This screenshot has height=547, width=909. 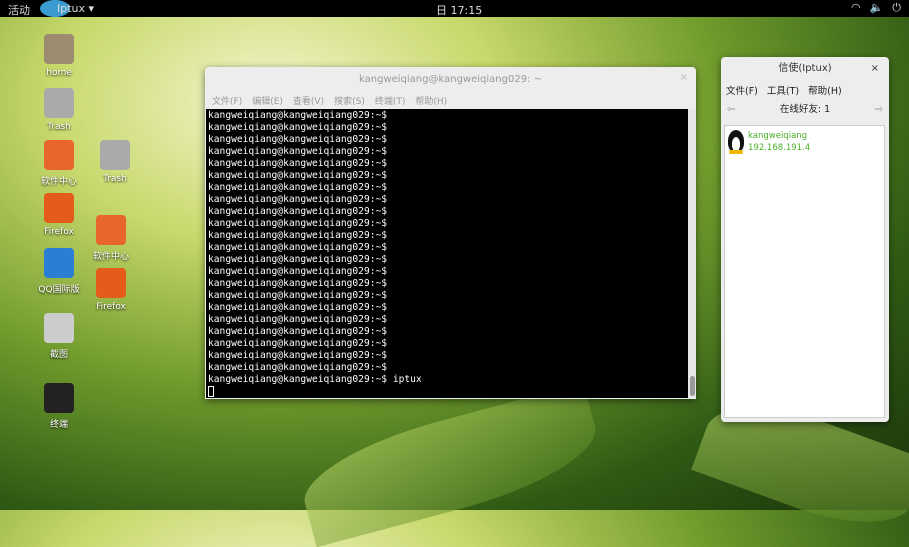 What do you see at coordinates (58, 425) in the screenshot?
I see `desktop-icon-label: 终端` at bounding box center [58, 425].